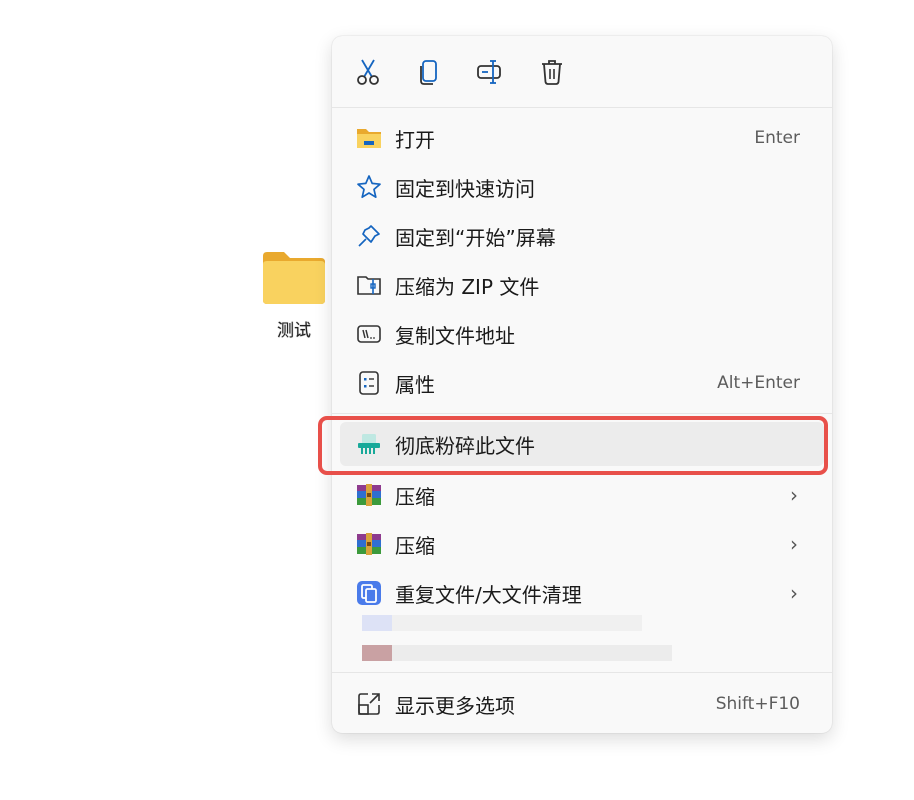 This screenshot has height=800, width=914. I want to click on menu-item-compress-1: 压缩 ›, so click(582, 495).